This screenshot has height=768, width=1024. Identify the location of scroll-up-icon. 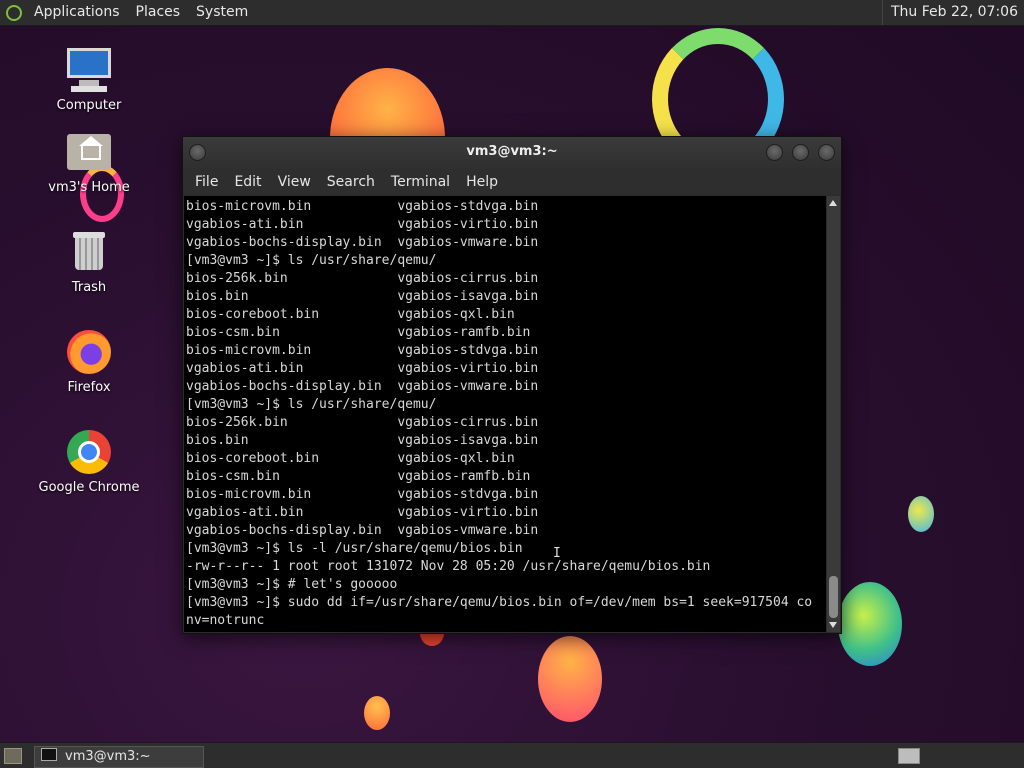
(833, 203).